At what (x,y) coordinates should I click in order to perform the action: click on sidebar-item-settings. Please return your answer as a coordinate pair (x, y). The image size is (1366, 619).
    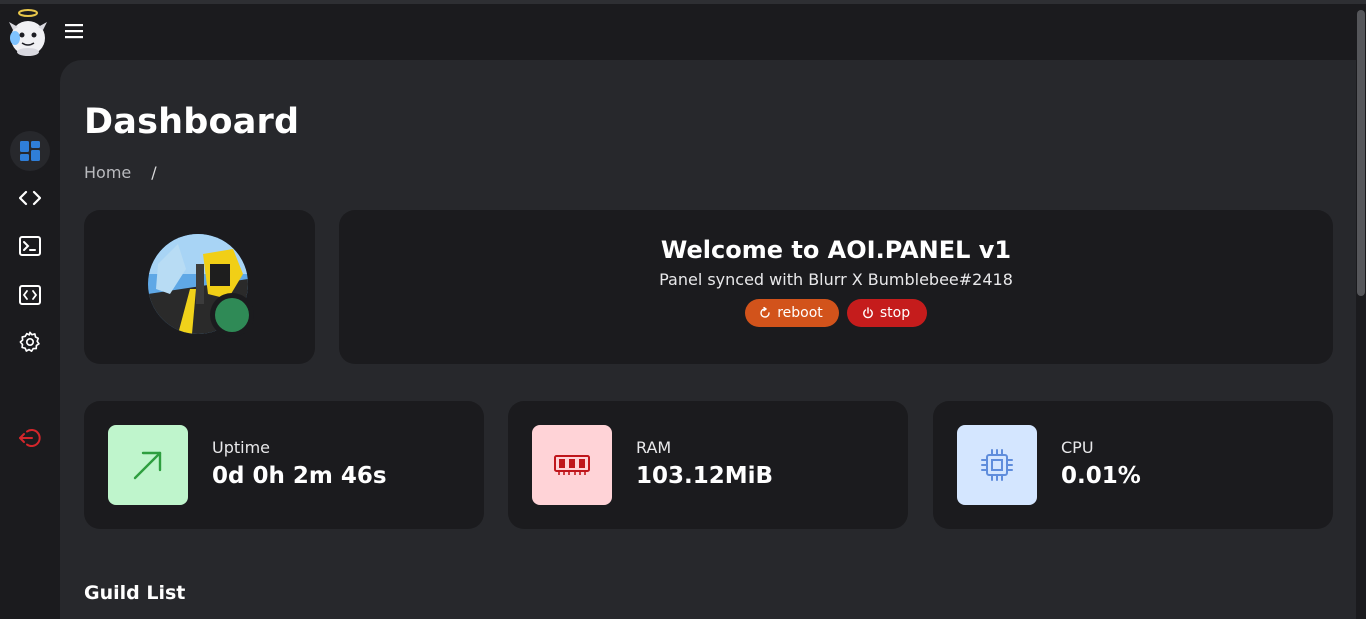
    Looking at the image, I should click on (30, 342).